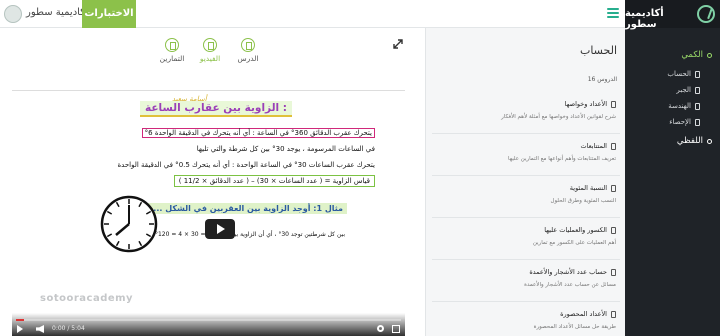  Describe the element at coordinates (216, 109) in the screenshot. I see `whiteboard-title: الزاوية بين عقارب الساعة :` at that location.